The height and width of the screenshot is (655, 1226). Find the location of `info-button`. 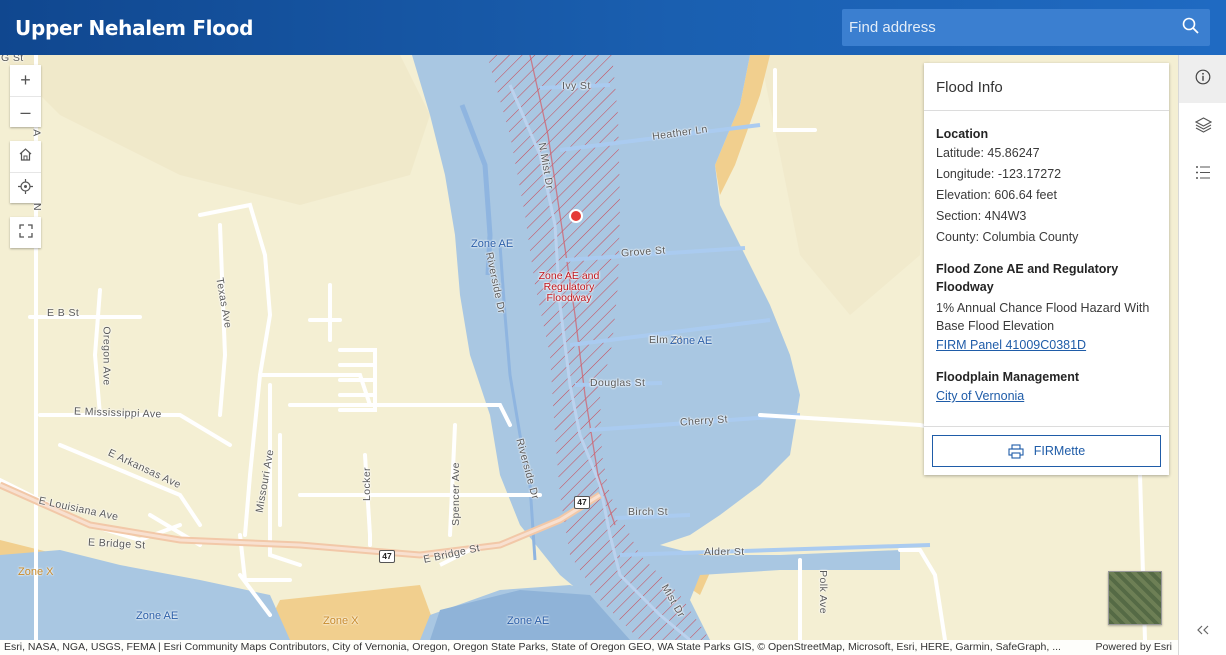

info-button is located at coordinates (1202, 79).